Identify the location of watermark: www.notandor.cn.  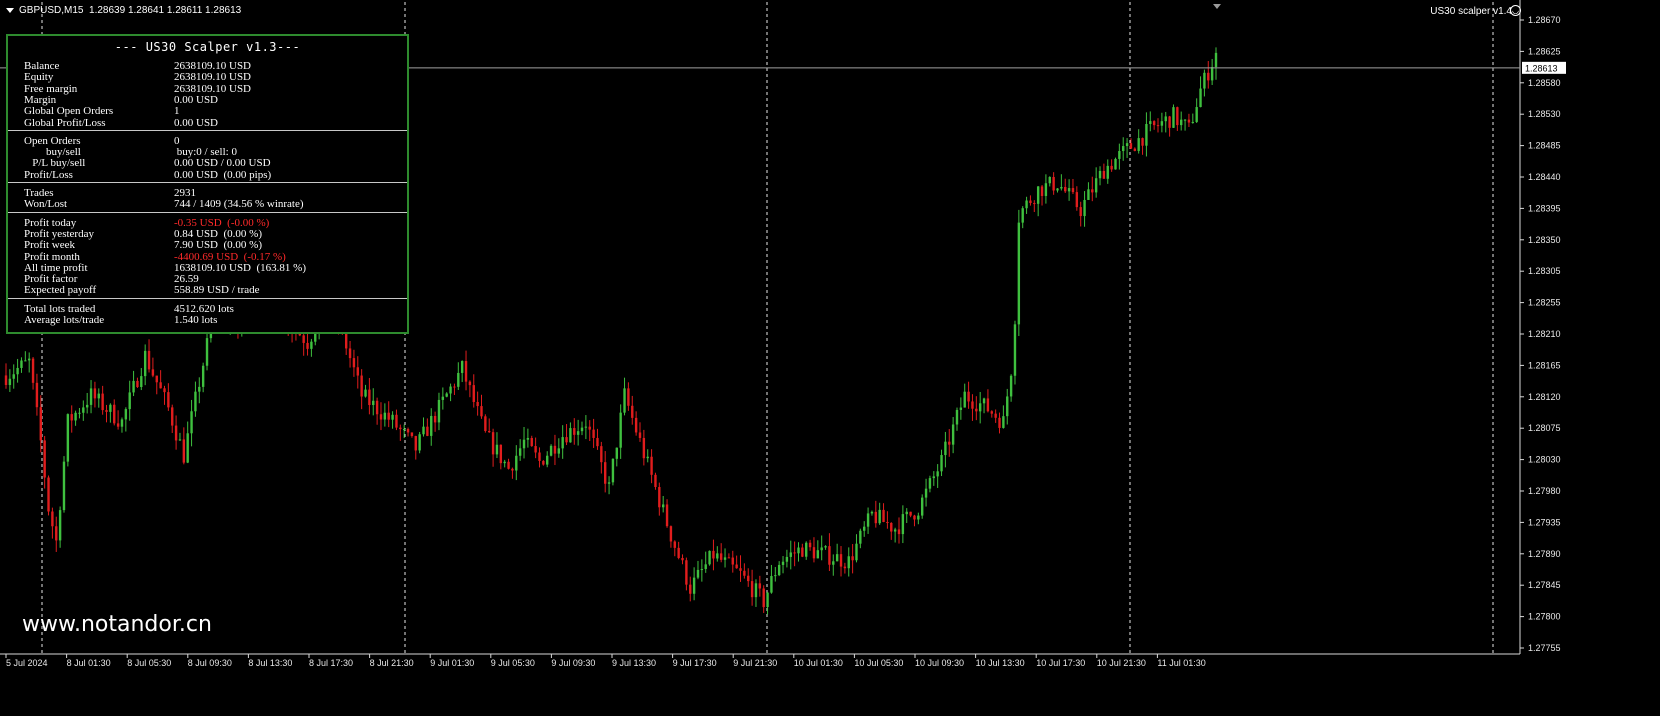
(117, 624).